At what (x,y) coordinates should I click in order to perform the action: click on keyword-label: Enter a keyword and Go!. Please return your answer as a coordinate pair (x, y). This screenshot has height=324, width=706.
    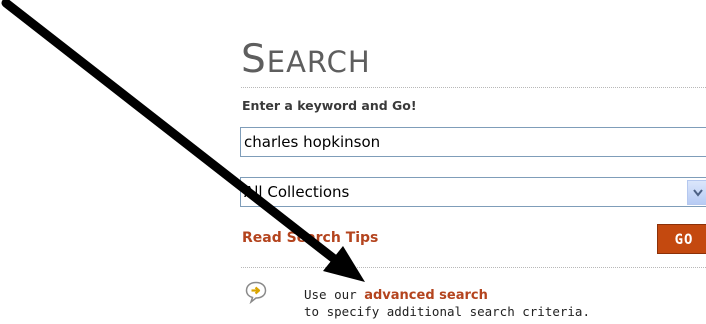
    Looking at the image, I should click on (329, 105).